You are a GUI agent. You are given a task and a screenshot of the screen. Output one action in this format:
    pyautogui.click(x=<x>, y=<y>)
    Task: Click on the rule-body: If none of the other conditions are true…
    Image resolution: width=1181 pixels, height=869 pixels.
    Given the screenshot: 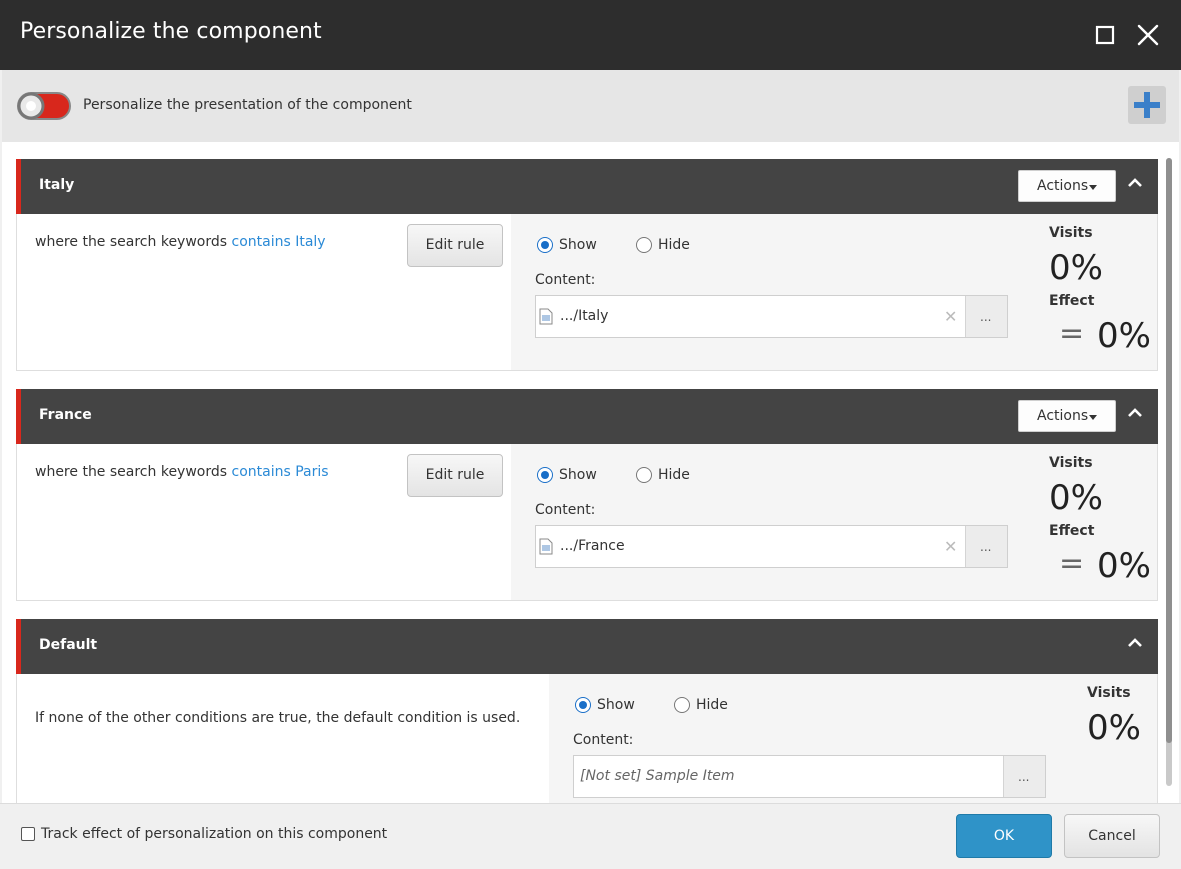 What is the action you would take?
    pyautogui.click(x=587, y=738)
    